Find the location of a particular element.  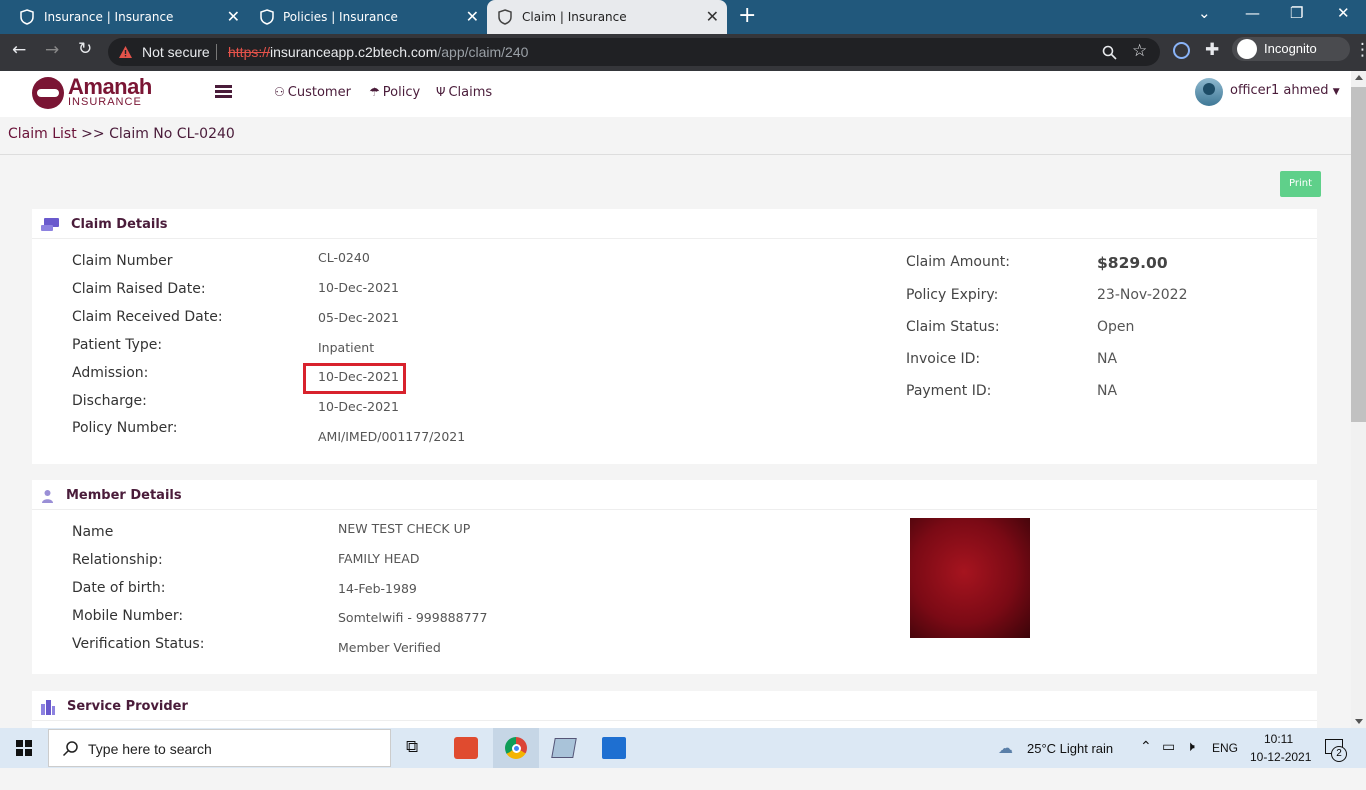

browser-tab-active: Claim | Insurance ✕ is located at coordinates (607, 17).